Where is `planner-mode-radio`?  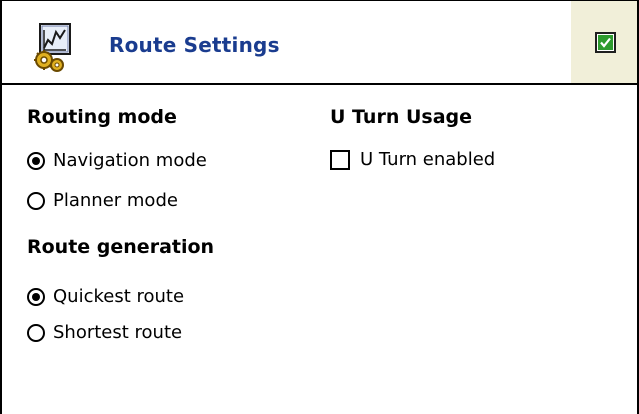 planner-mode-radio is located at coordinates (36, 201).